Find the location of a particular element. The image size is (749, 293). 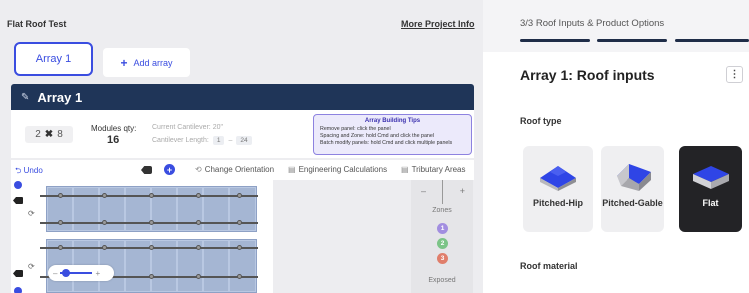

project-name: Flat Roof Test is located at coordinates (37, 24).